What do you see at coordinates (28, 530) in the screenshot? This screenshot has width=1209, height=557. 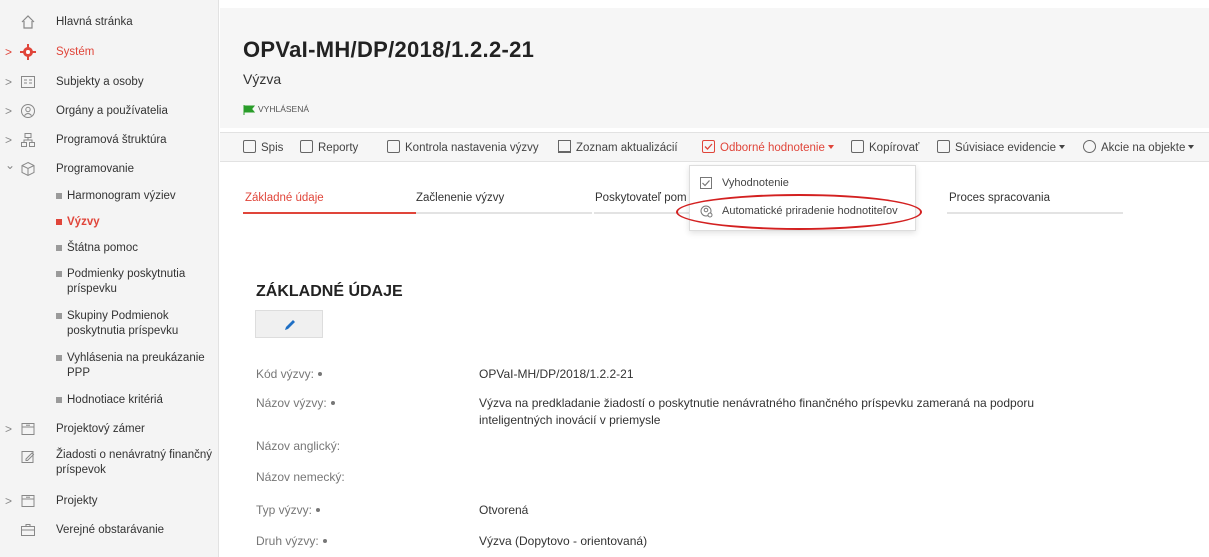 I see `briefcase-icon` at bounding box center [28, 530].